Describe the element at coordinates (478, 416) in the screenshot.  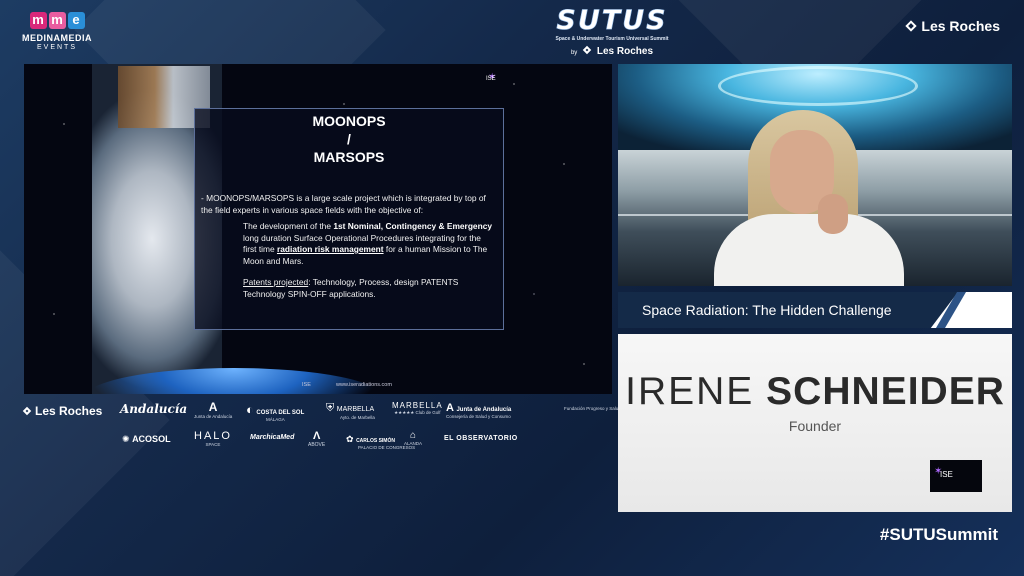
I see `sponsor-sub: Consejería de Salud y Consumo` at that location.